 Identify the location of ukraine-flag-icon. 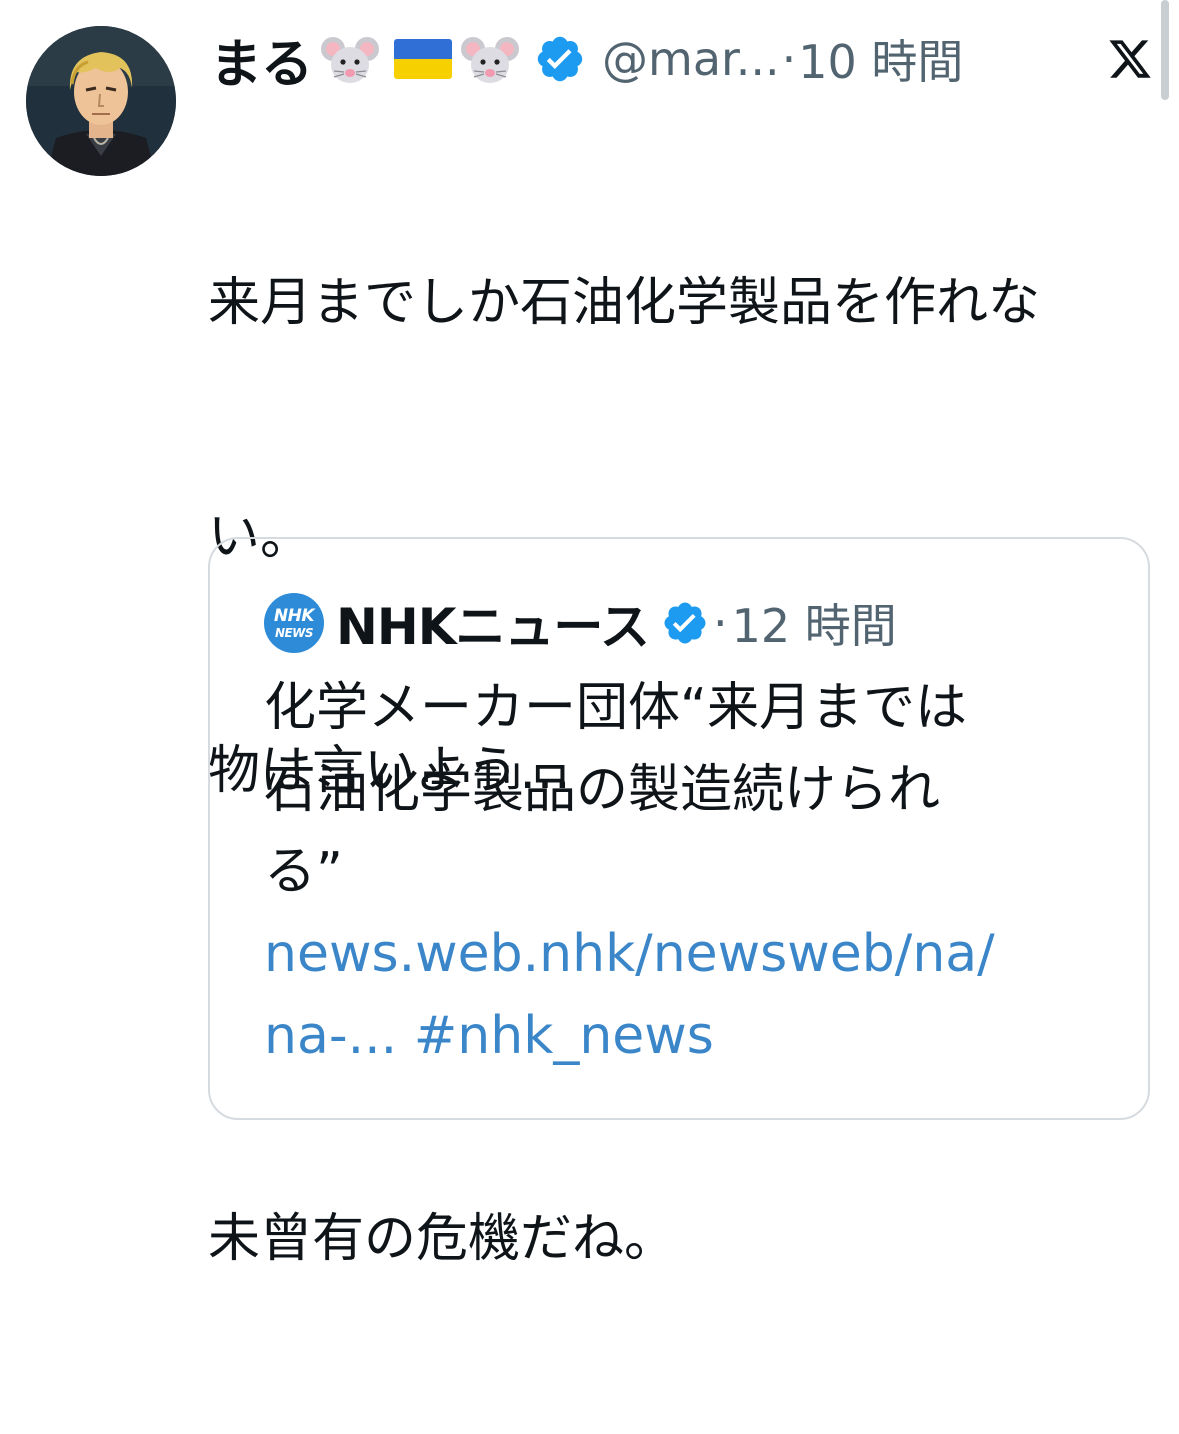
(423, 59).